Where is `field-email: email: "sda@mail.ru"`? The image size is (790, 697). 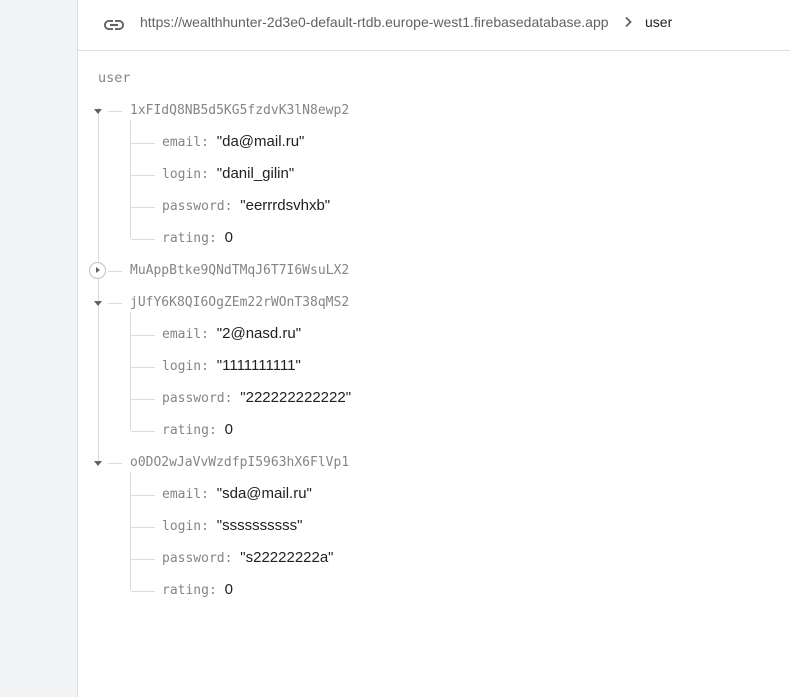 field-email: email: "sda@mail.ru" is located at coordinates (237, 494).